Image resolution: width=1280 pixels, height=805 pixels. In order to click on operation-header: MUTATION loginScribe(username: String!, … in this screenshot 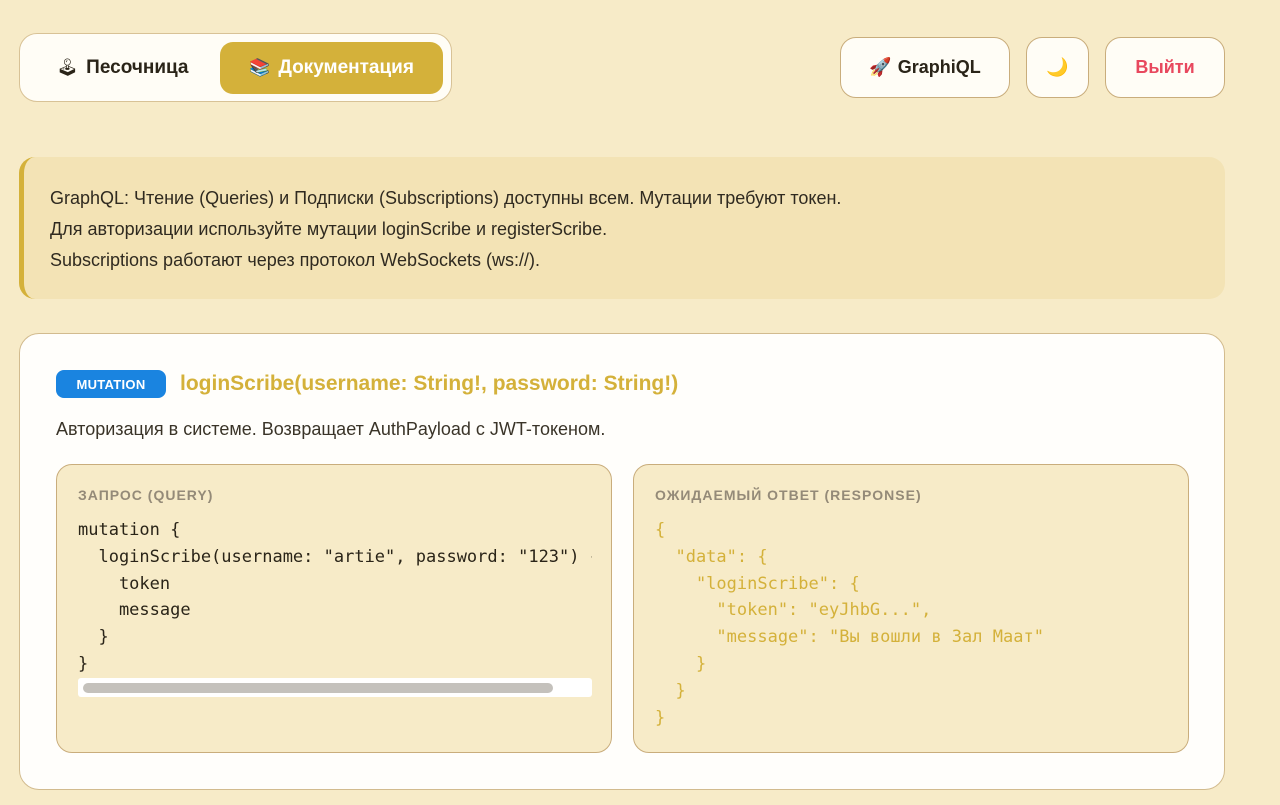, I will do `click(367, 384)`.